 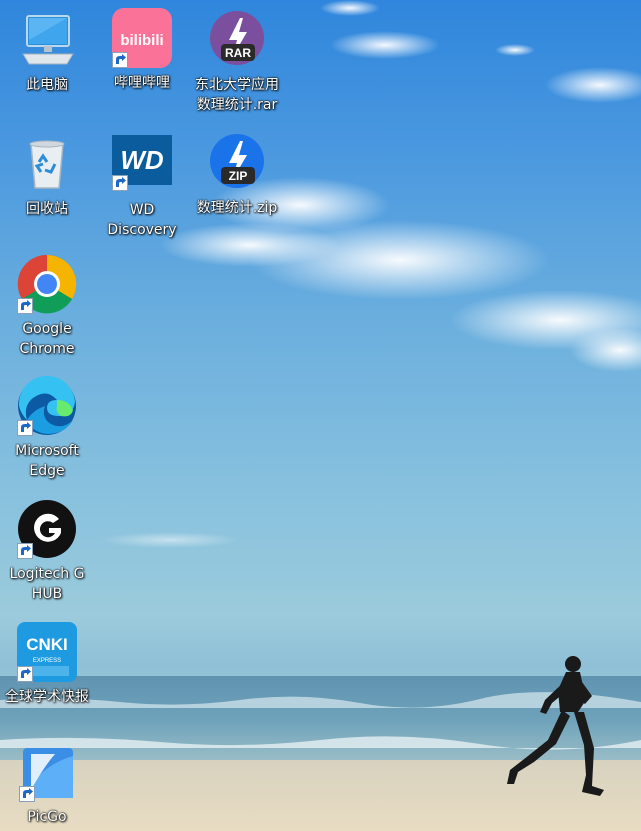 I want to click on desktop-icon-zip-file: ZIP 数理统计.zip, so click(x=237, y=175).